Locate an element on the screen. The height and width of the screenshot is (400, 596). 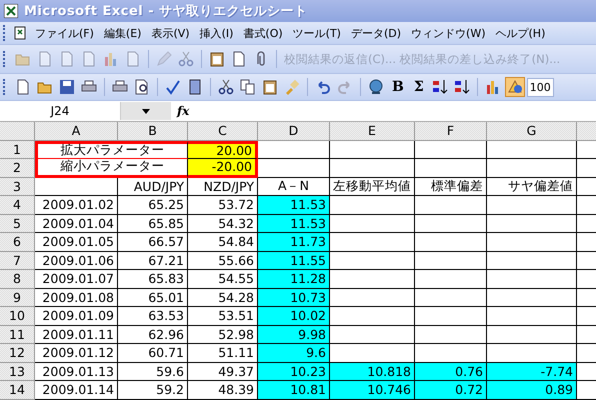
column-header: E is located at coordinates (372, 131).